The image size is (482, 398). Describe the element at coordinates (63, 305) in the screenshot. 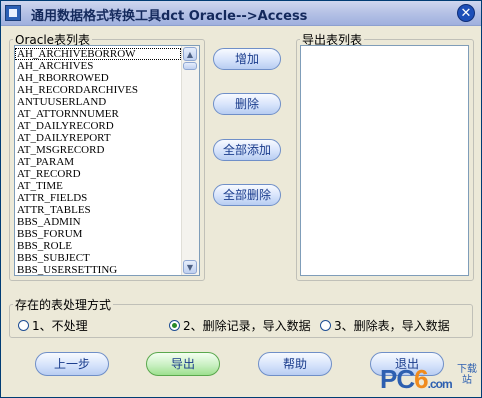

I see `existing-table-mode-legend: 存在的表处理方式` at that location.